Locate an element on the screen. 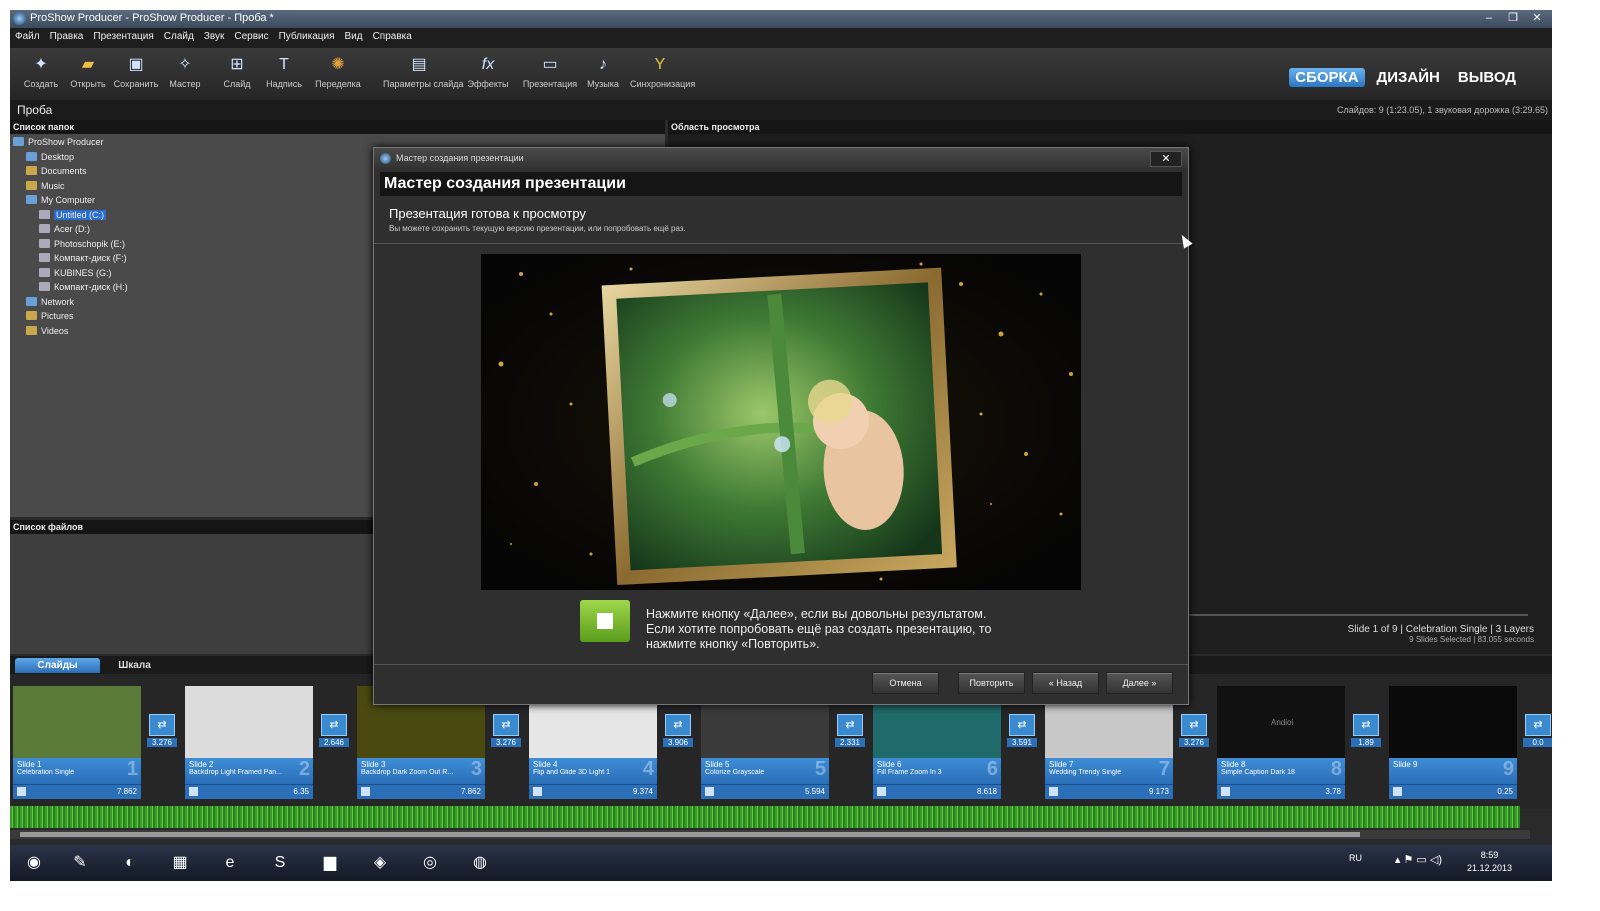  music-button: ♪ Музыка is located at coordinates (603, 71).